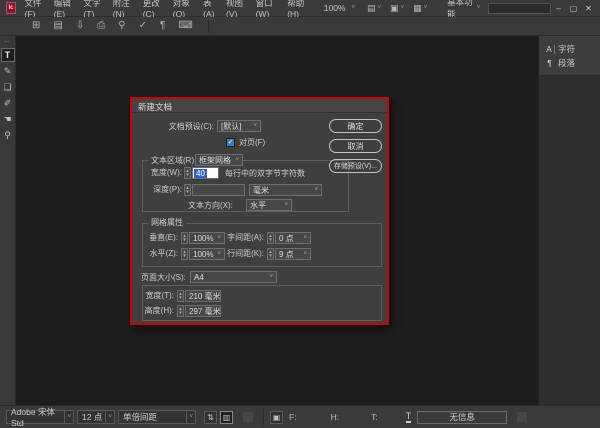 Image resolution: width=600 pixels, height=428 pixels. Describe the element at coordinates (159, 295) in the screenshot. I see `page-width-label: 宽度(T):` at that location.